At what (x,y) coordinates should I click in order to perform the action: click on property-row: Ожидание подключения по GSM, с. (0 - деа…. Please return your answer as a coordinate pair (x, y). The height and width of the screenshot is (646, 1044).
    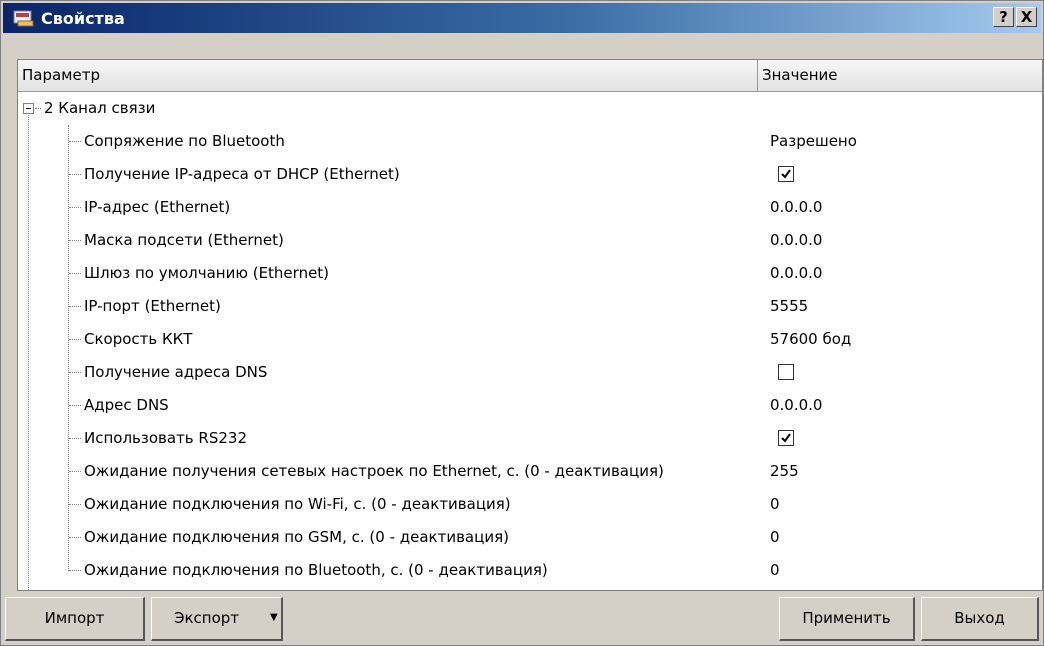
    Looking at the image, I should click on (530, 537).